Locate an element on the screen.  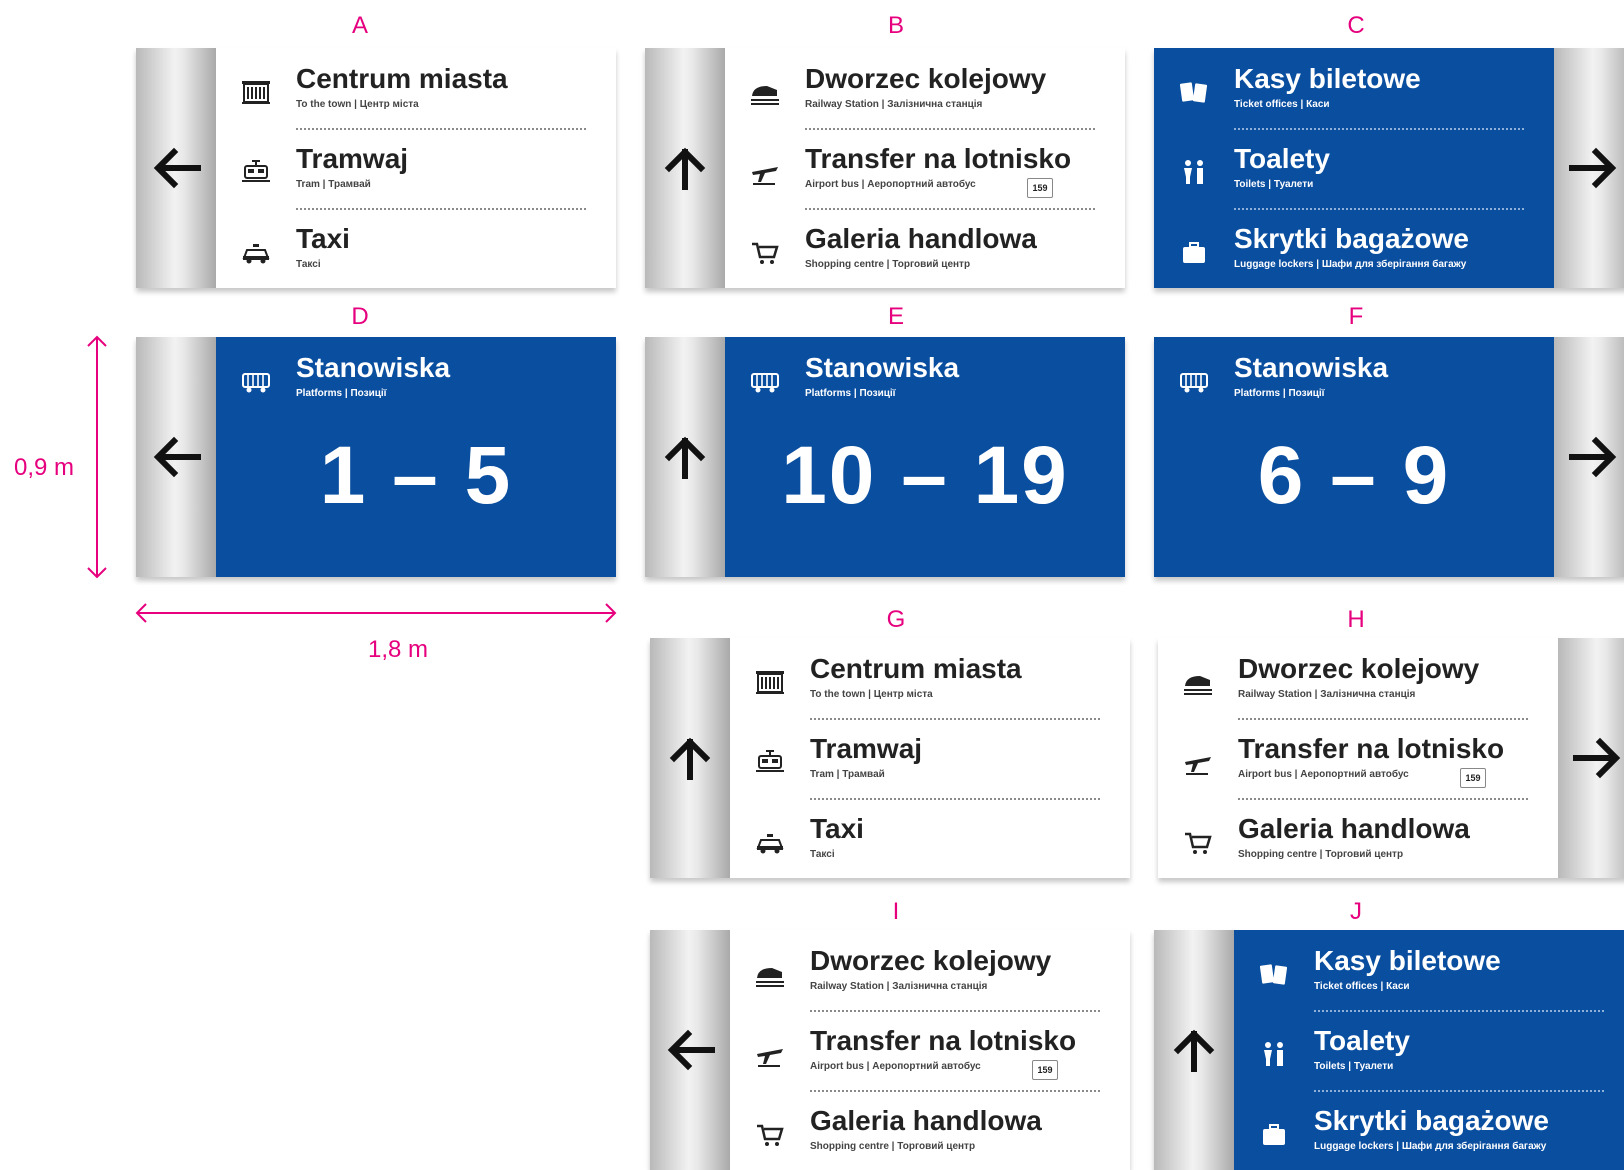
destination-title: Dworzec kolejowy is located at coordinates (931, 960).